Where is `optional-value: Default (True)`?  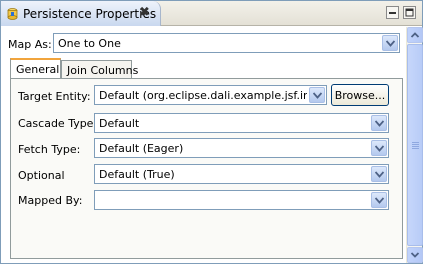 optional-value: Default (True) is located at coordinates (137, 174).